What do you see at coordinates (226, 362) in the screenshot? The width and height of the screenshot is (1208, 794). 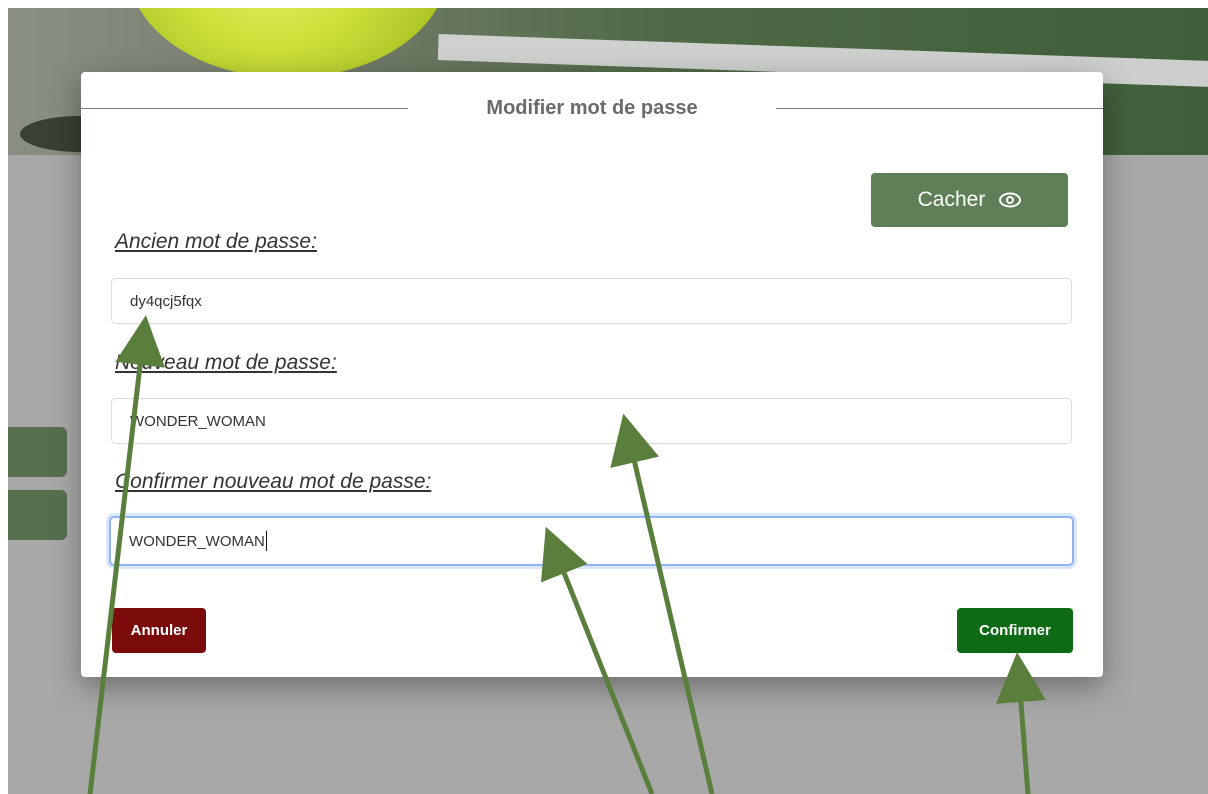 I see `new-password-label: Nouveau mot de passe:` at bounding box center [226, 362].